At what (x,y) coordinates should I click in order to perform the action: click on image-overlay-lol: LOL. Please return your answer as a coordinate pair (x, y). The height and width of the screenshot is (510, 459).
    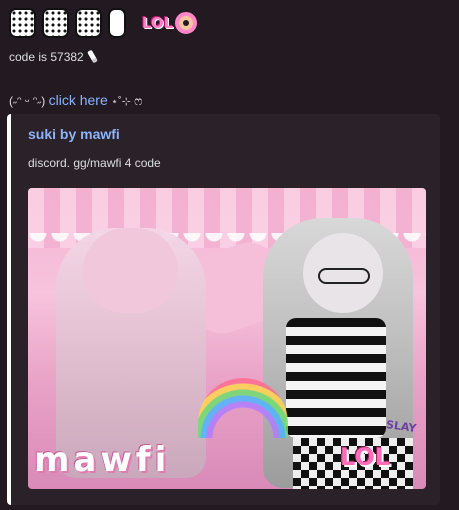
    Looking at the image, I should click on (365, 457).